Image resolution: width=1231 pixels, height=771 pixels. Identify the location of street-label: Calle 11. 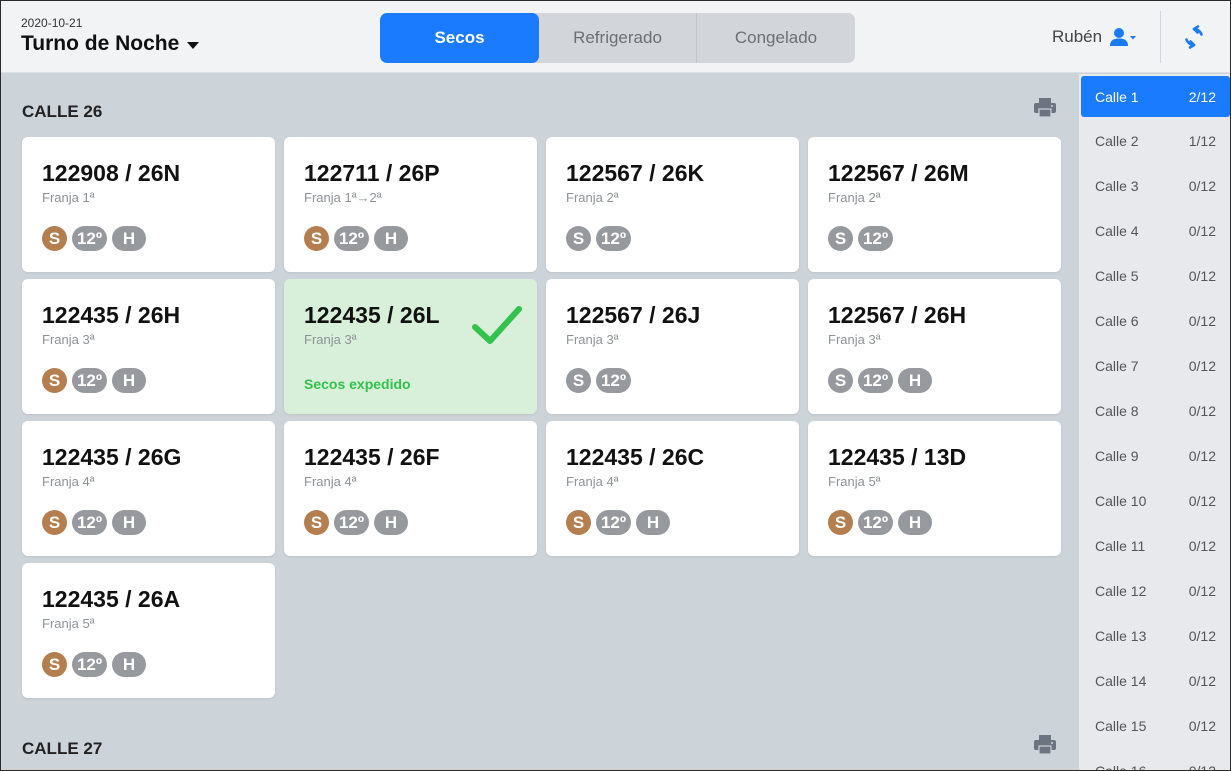
(1120, 545).